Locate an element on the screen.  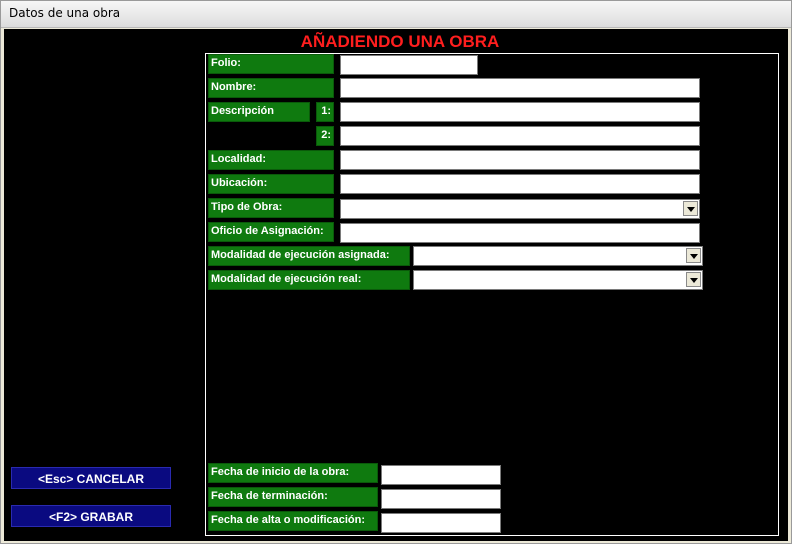
modalidad-real-select is located at coordinates (558, 280).